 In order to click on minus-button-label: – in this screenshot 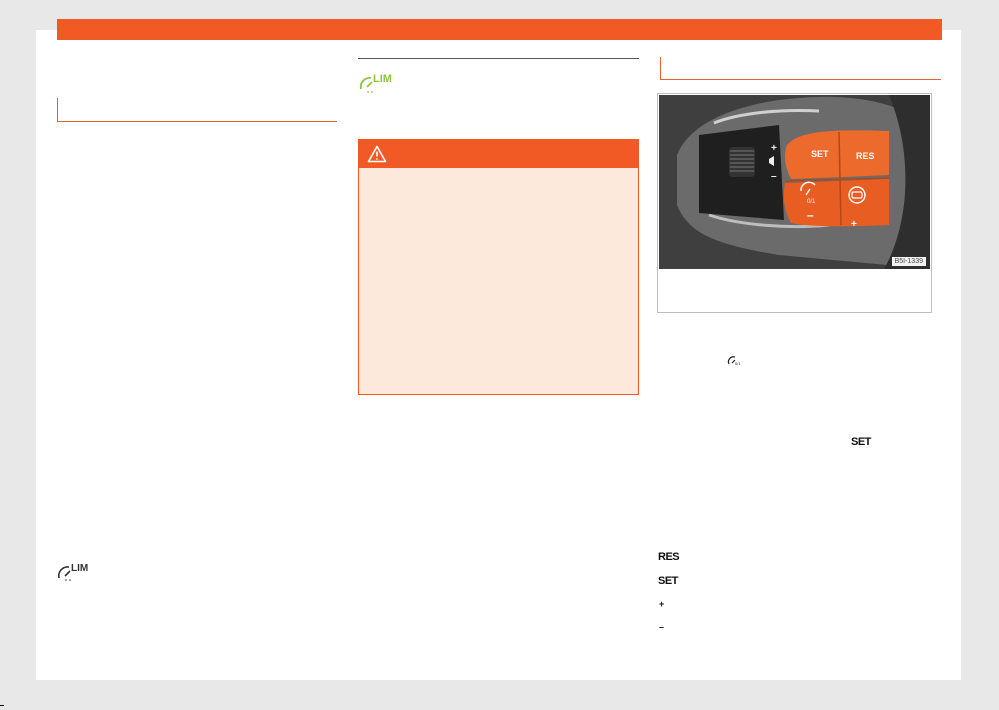, I will do `click(810, 215)`.